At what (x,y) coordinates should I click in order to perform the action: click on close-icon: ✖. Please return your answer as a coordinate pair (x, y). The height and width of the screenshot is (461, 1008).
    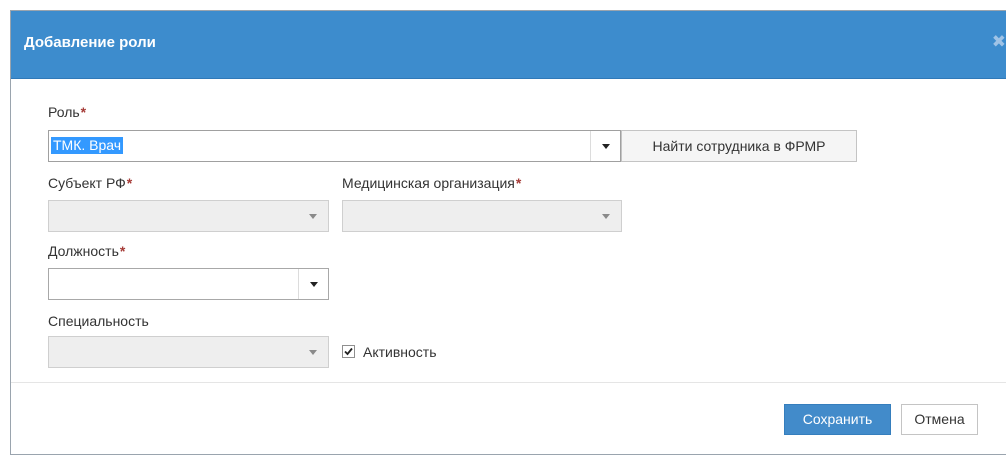
    Looking at the image, I should click on (999, 42).